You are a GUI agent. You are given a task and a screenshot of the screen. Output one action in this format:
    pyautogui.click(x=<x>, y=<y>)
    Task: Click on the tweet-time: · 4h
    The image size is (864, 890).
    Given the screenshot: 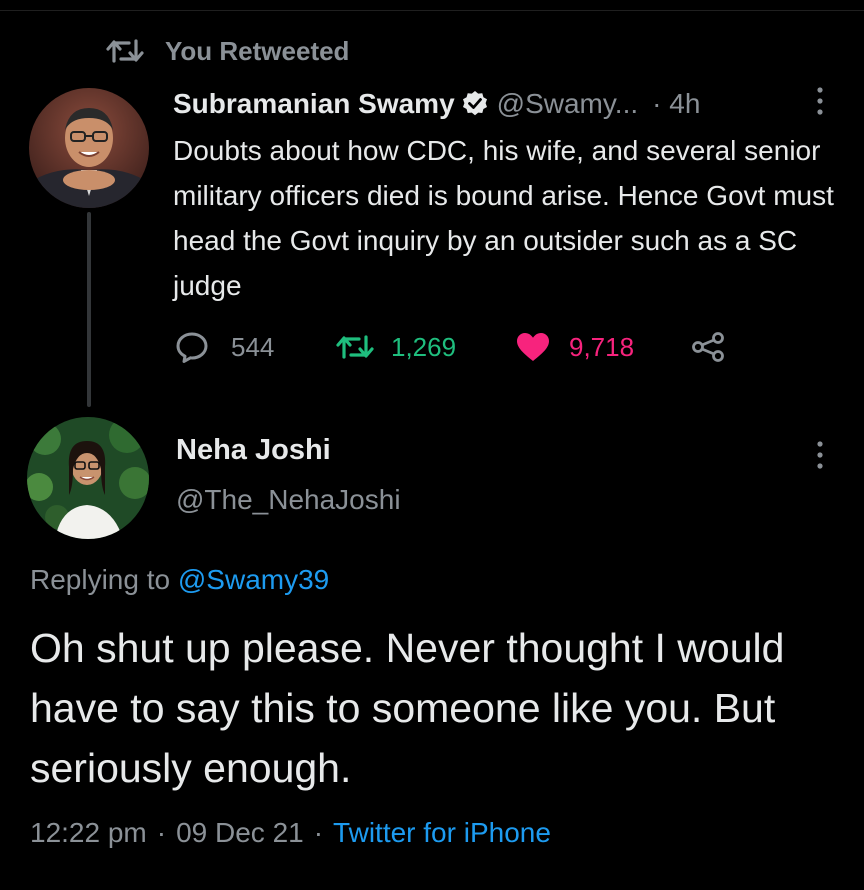 What is the action you would take?
    pyautogui.click(x=676, y=104)
    